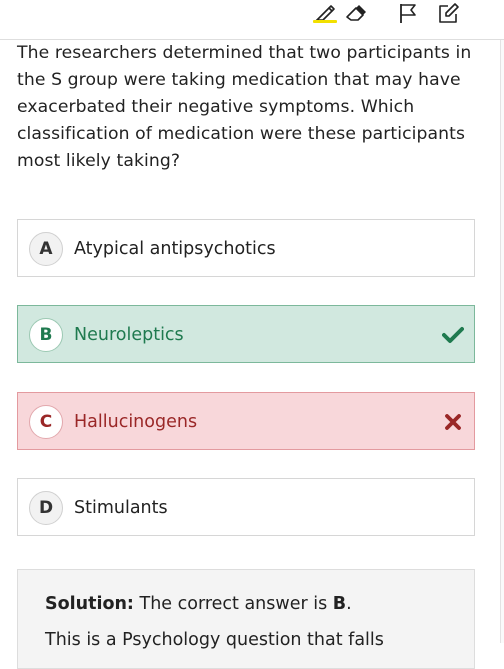  Describe the element at coordinates (349, 604) in the screenshot. I see `solution-period: .` at that location.